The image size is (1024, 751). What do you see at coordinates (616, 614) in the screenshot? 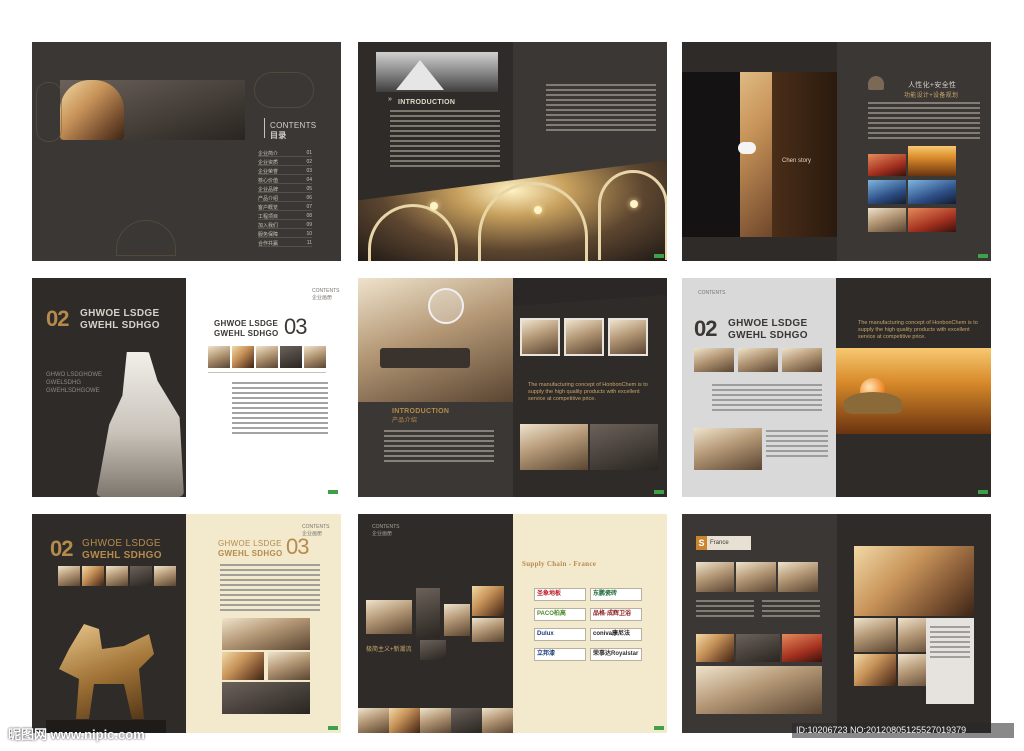
I see `brand-logo: 品格·成辉卫浴` at bounding box center [616, 614].